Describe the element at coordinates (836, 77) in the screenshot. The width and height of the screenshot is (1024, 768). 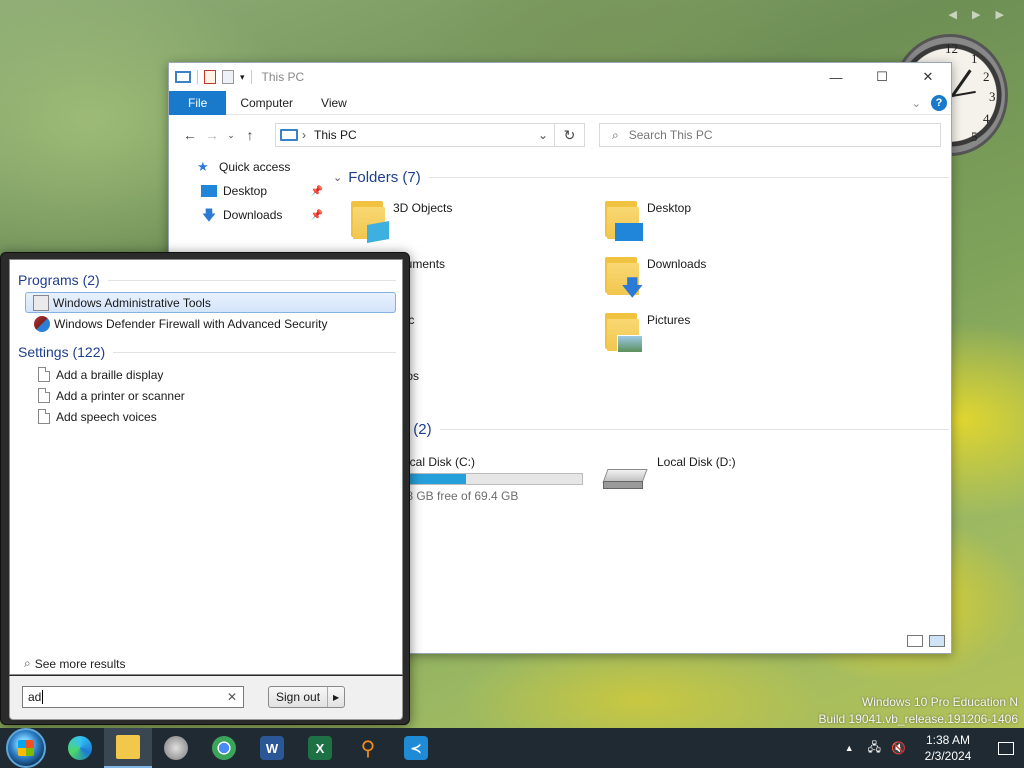
I see `minimize-button: —` at that location.